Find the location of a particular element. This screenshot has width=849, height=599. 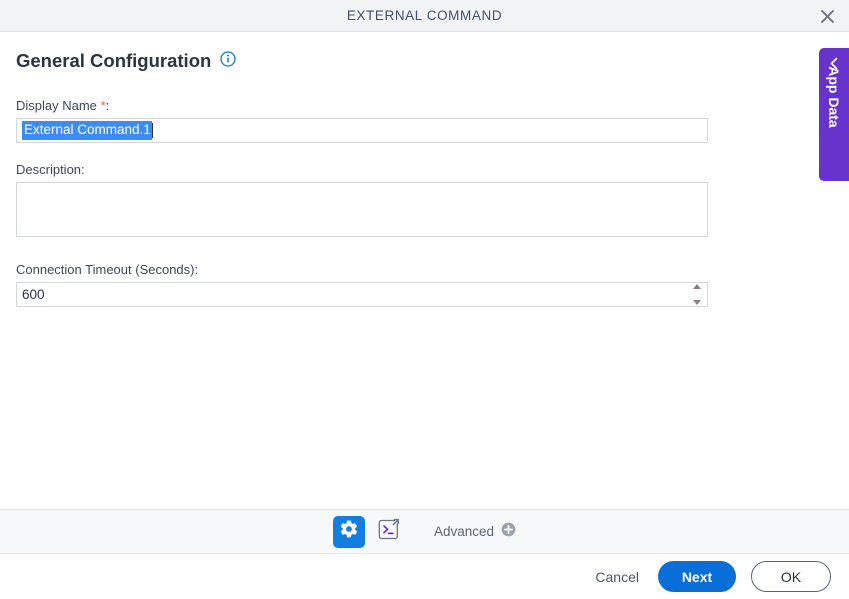

connection-timeout-stepper is located at coordinates (697, 294).